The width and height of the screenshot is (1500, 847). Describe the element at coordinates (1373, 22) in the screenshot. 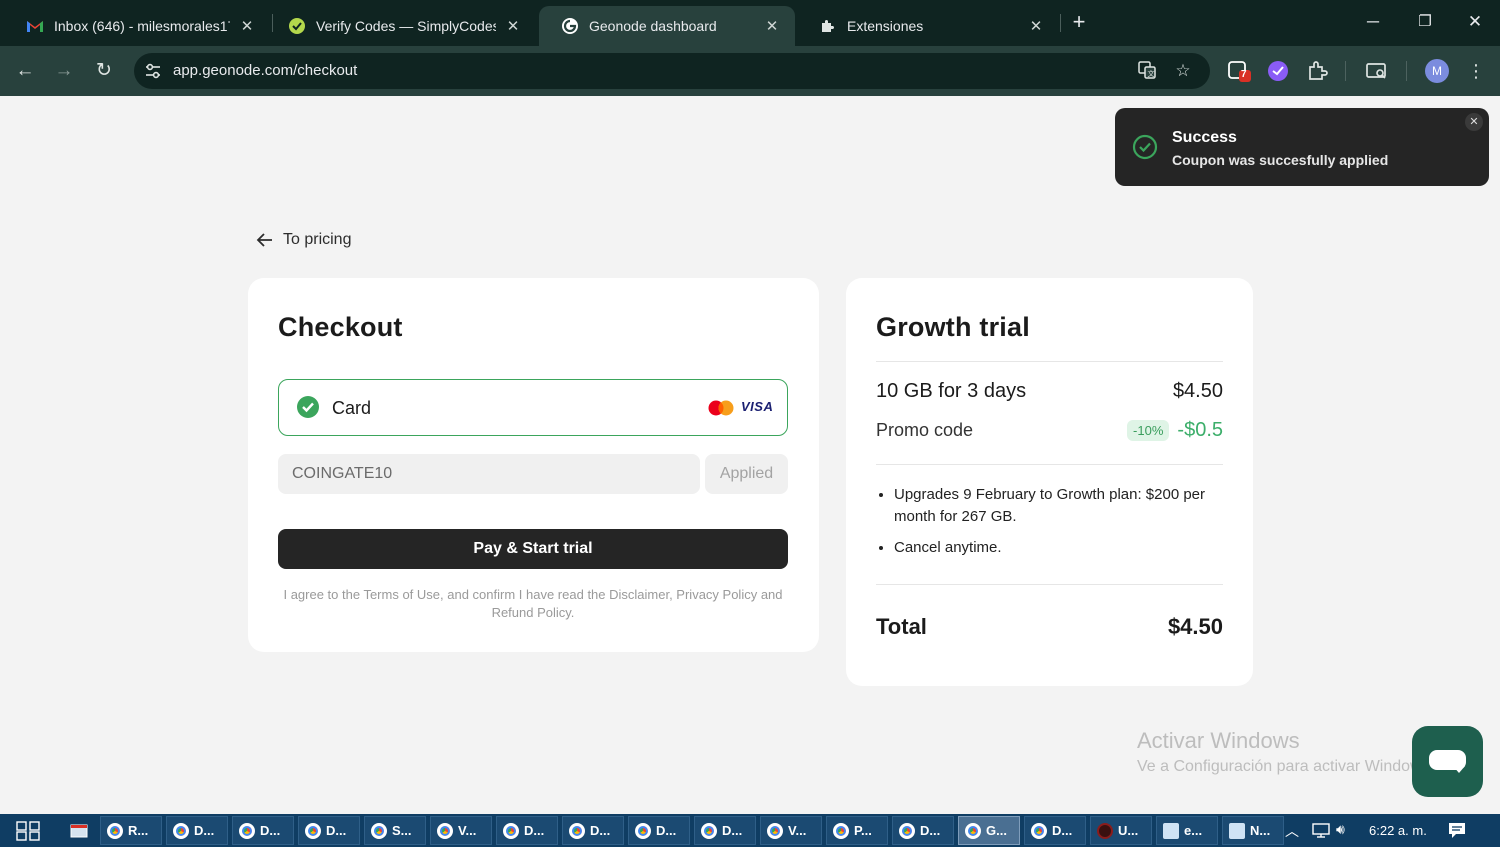

I see `minimize-icon: ─` at that location.